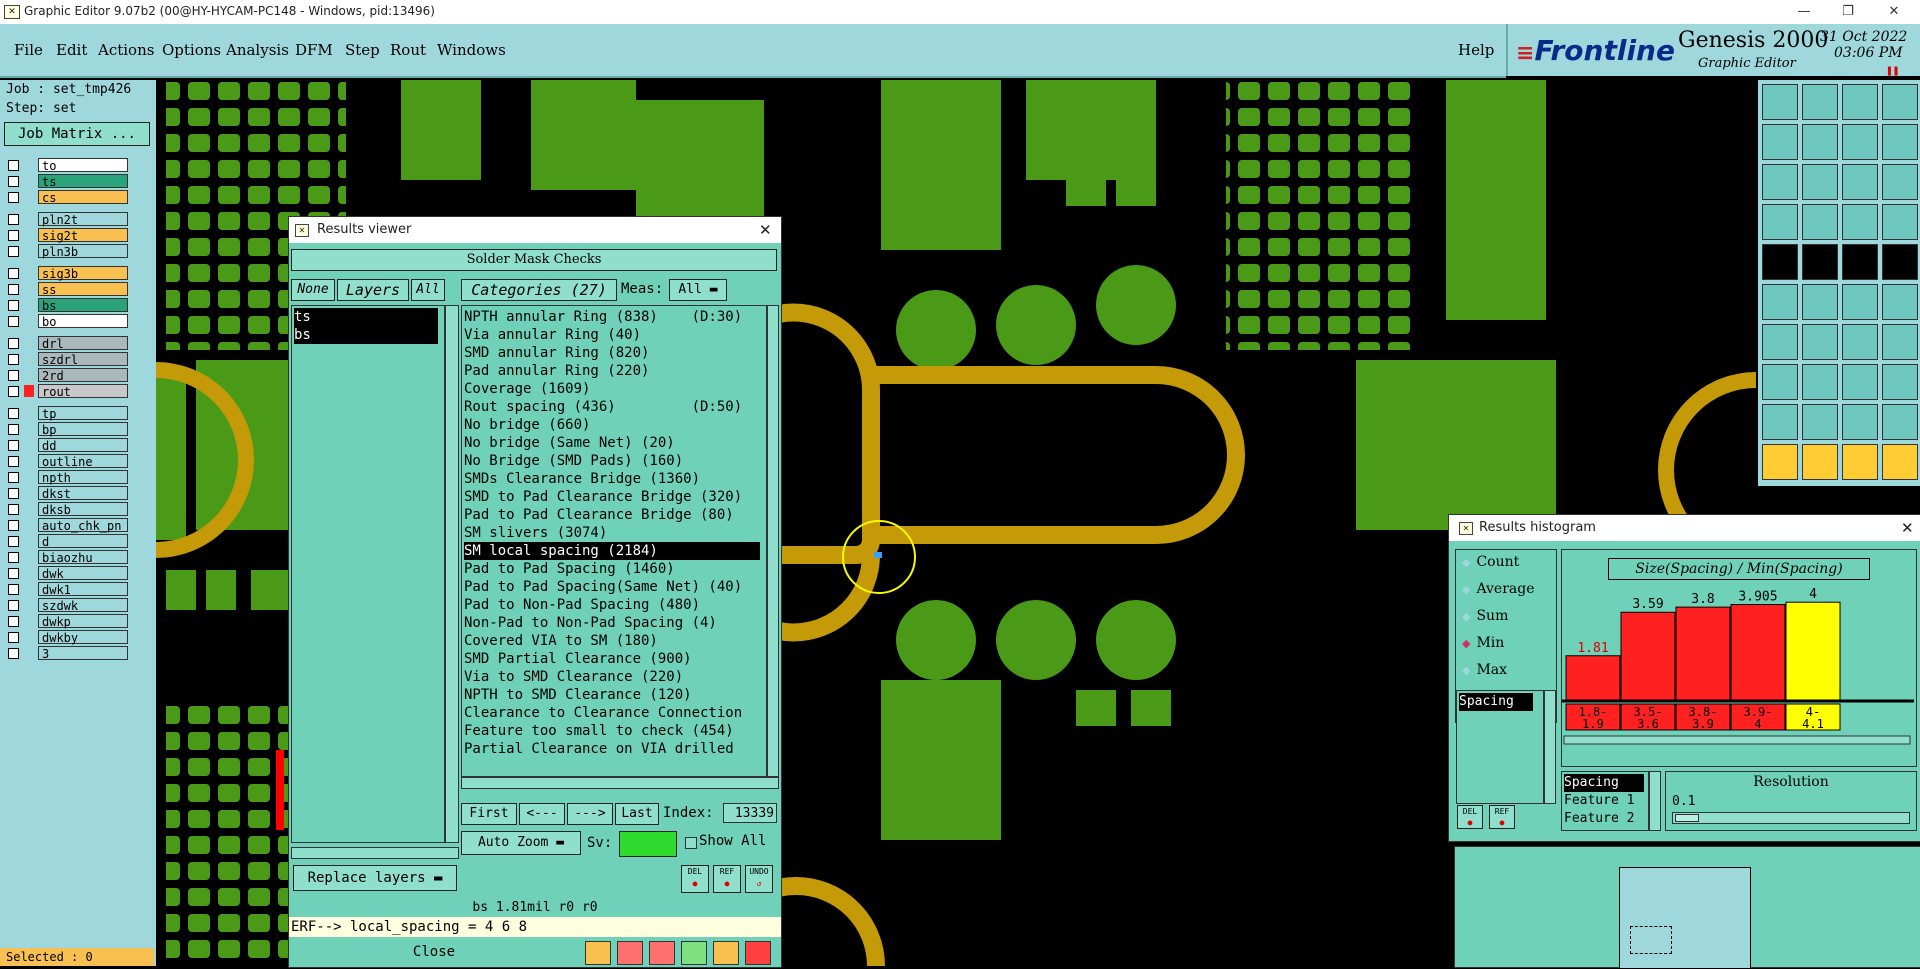 The image size is (1920, 969). Describe the element at coordinates (1604, 819) in the screenshot. I see `attr-feature-2: Feature 2` at that location.